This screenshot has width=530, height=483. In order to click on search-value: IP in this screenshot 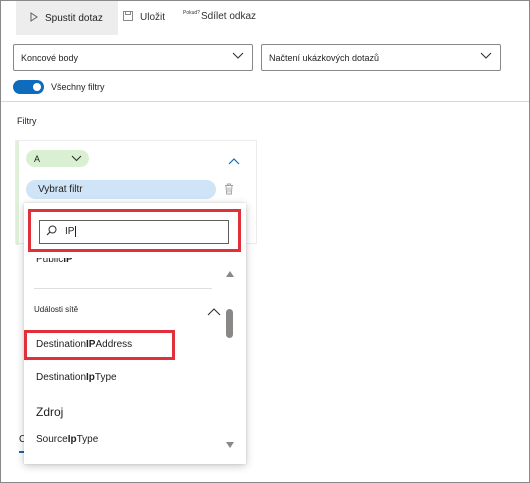, I will do `click(70, 232)`.